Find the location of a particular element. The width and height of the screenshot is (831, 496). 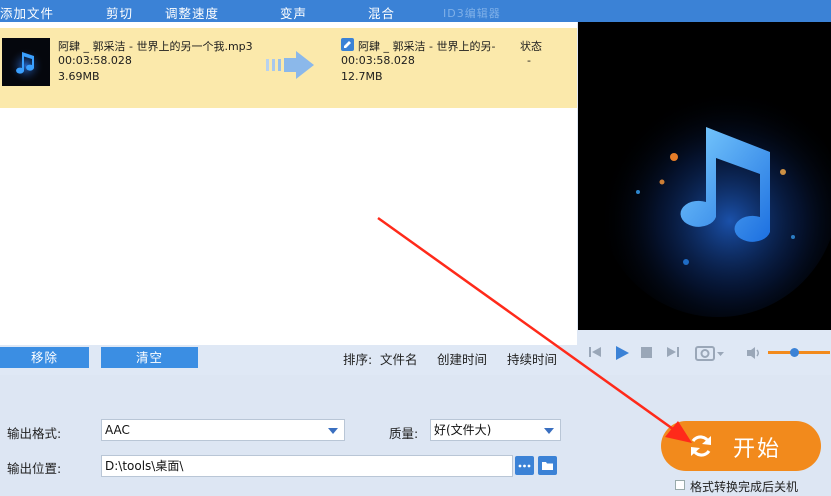

adjust-speed-button: 调整速度 is located at coordinates (192, 12).